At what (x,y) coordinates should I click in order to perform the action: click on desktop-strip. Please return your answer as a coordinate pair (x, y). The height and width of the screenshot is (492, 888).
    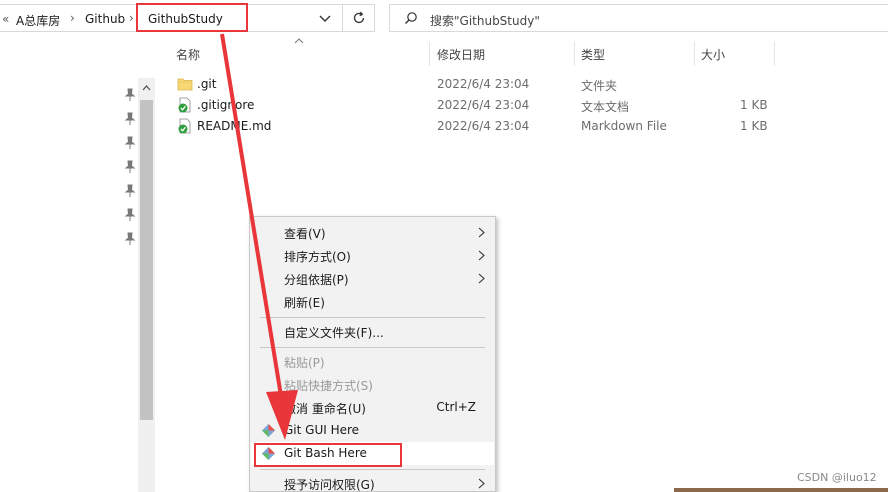
    Looking at the image, I should click on (781, 490).